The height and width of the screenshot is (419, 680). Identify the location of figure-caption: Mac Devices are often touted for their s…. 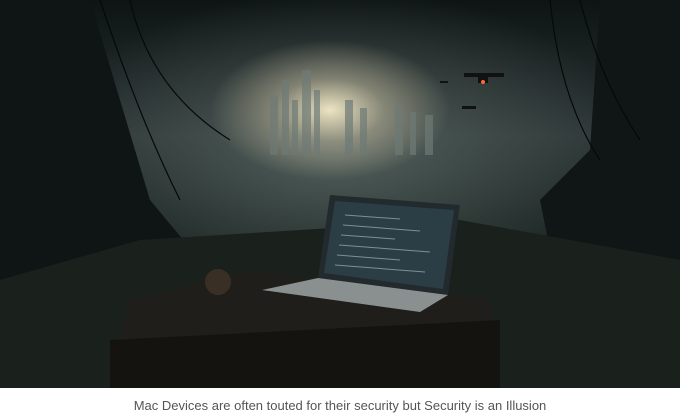
(340, 405).